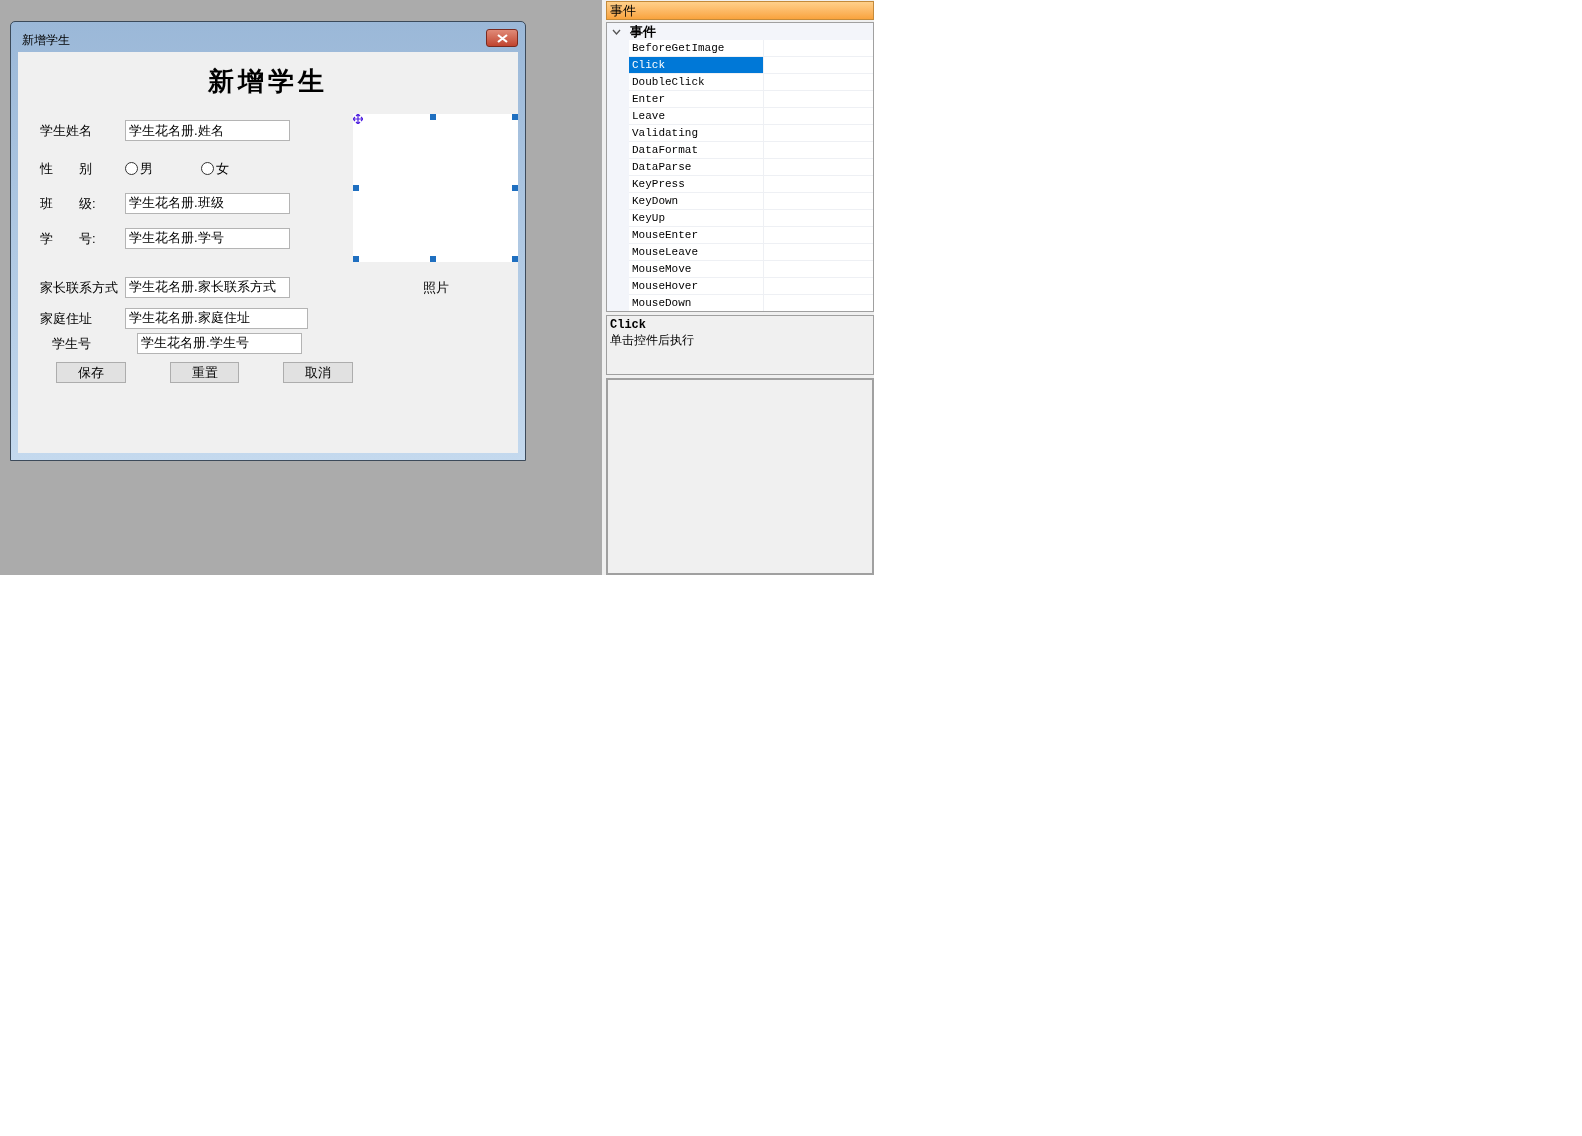  What do you see at coordinates (79, 287) in the screenshot?
I see `field-label: 家长联系方式` at bounding box center [79, 287].